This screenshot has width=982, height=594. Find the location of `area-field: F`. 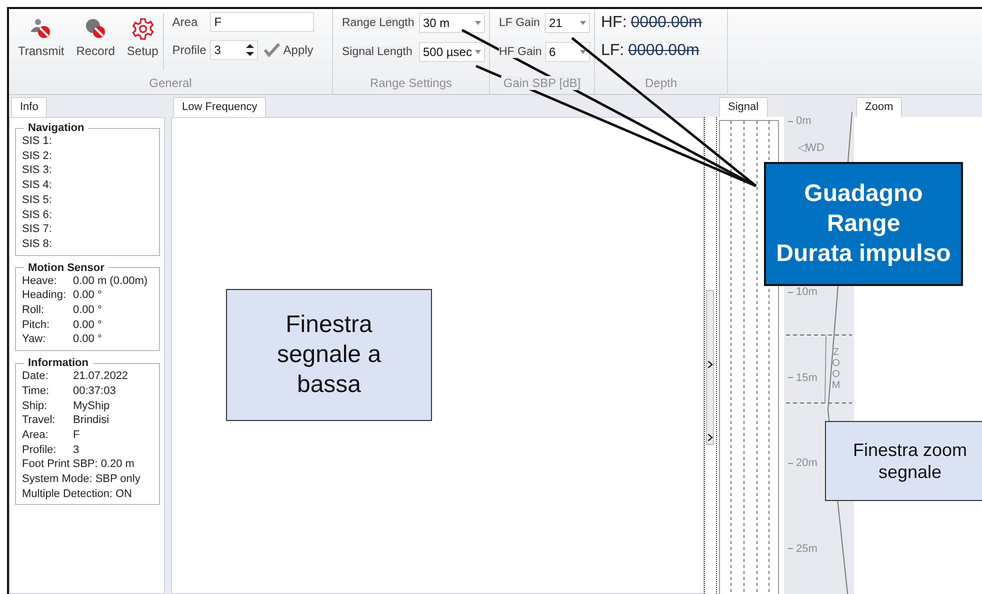

area-field: F is located at coordinates (262, 22).